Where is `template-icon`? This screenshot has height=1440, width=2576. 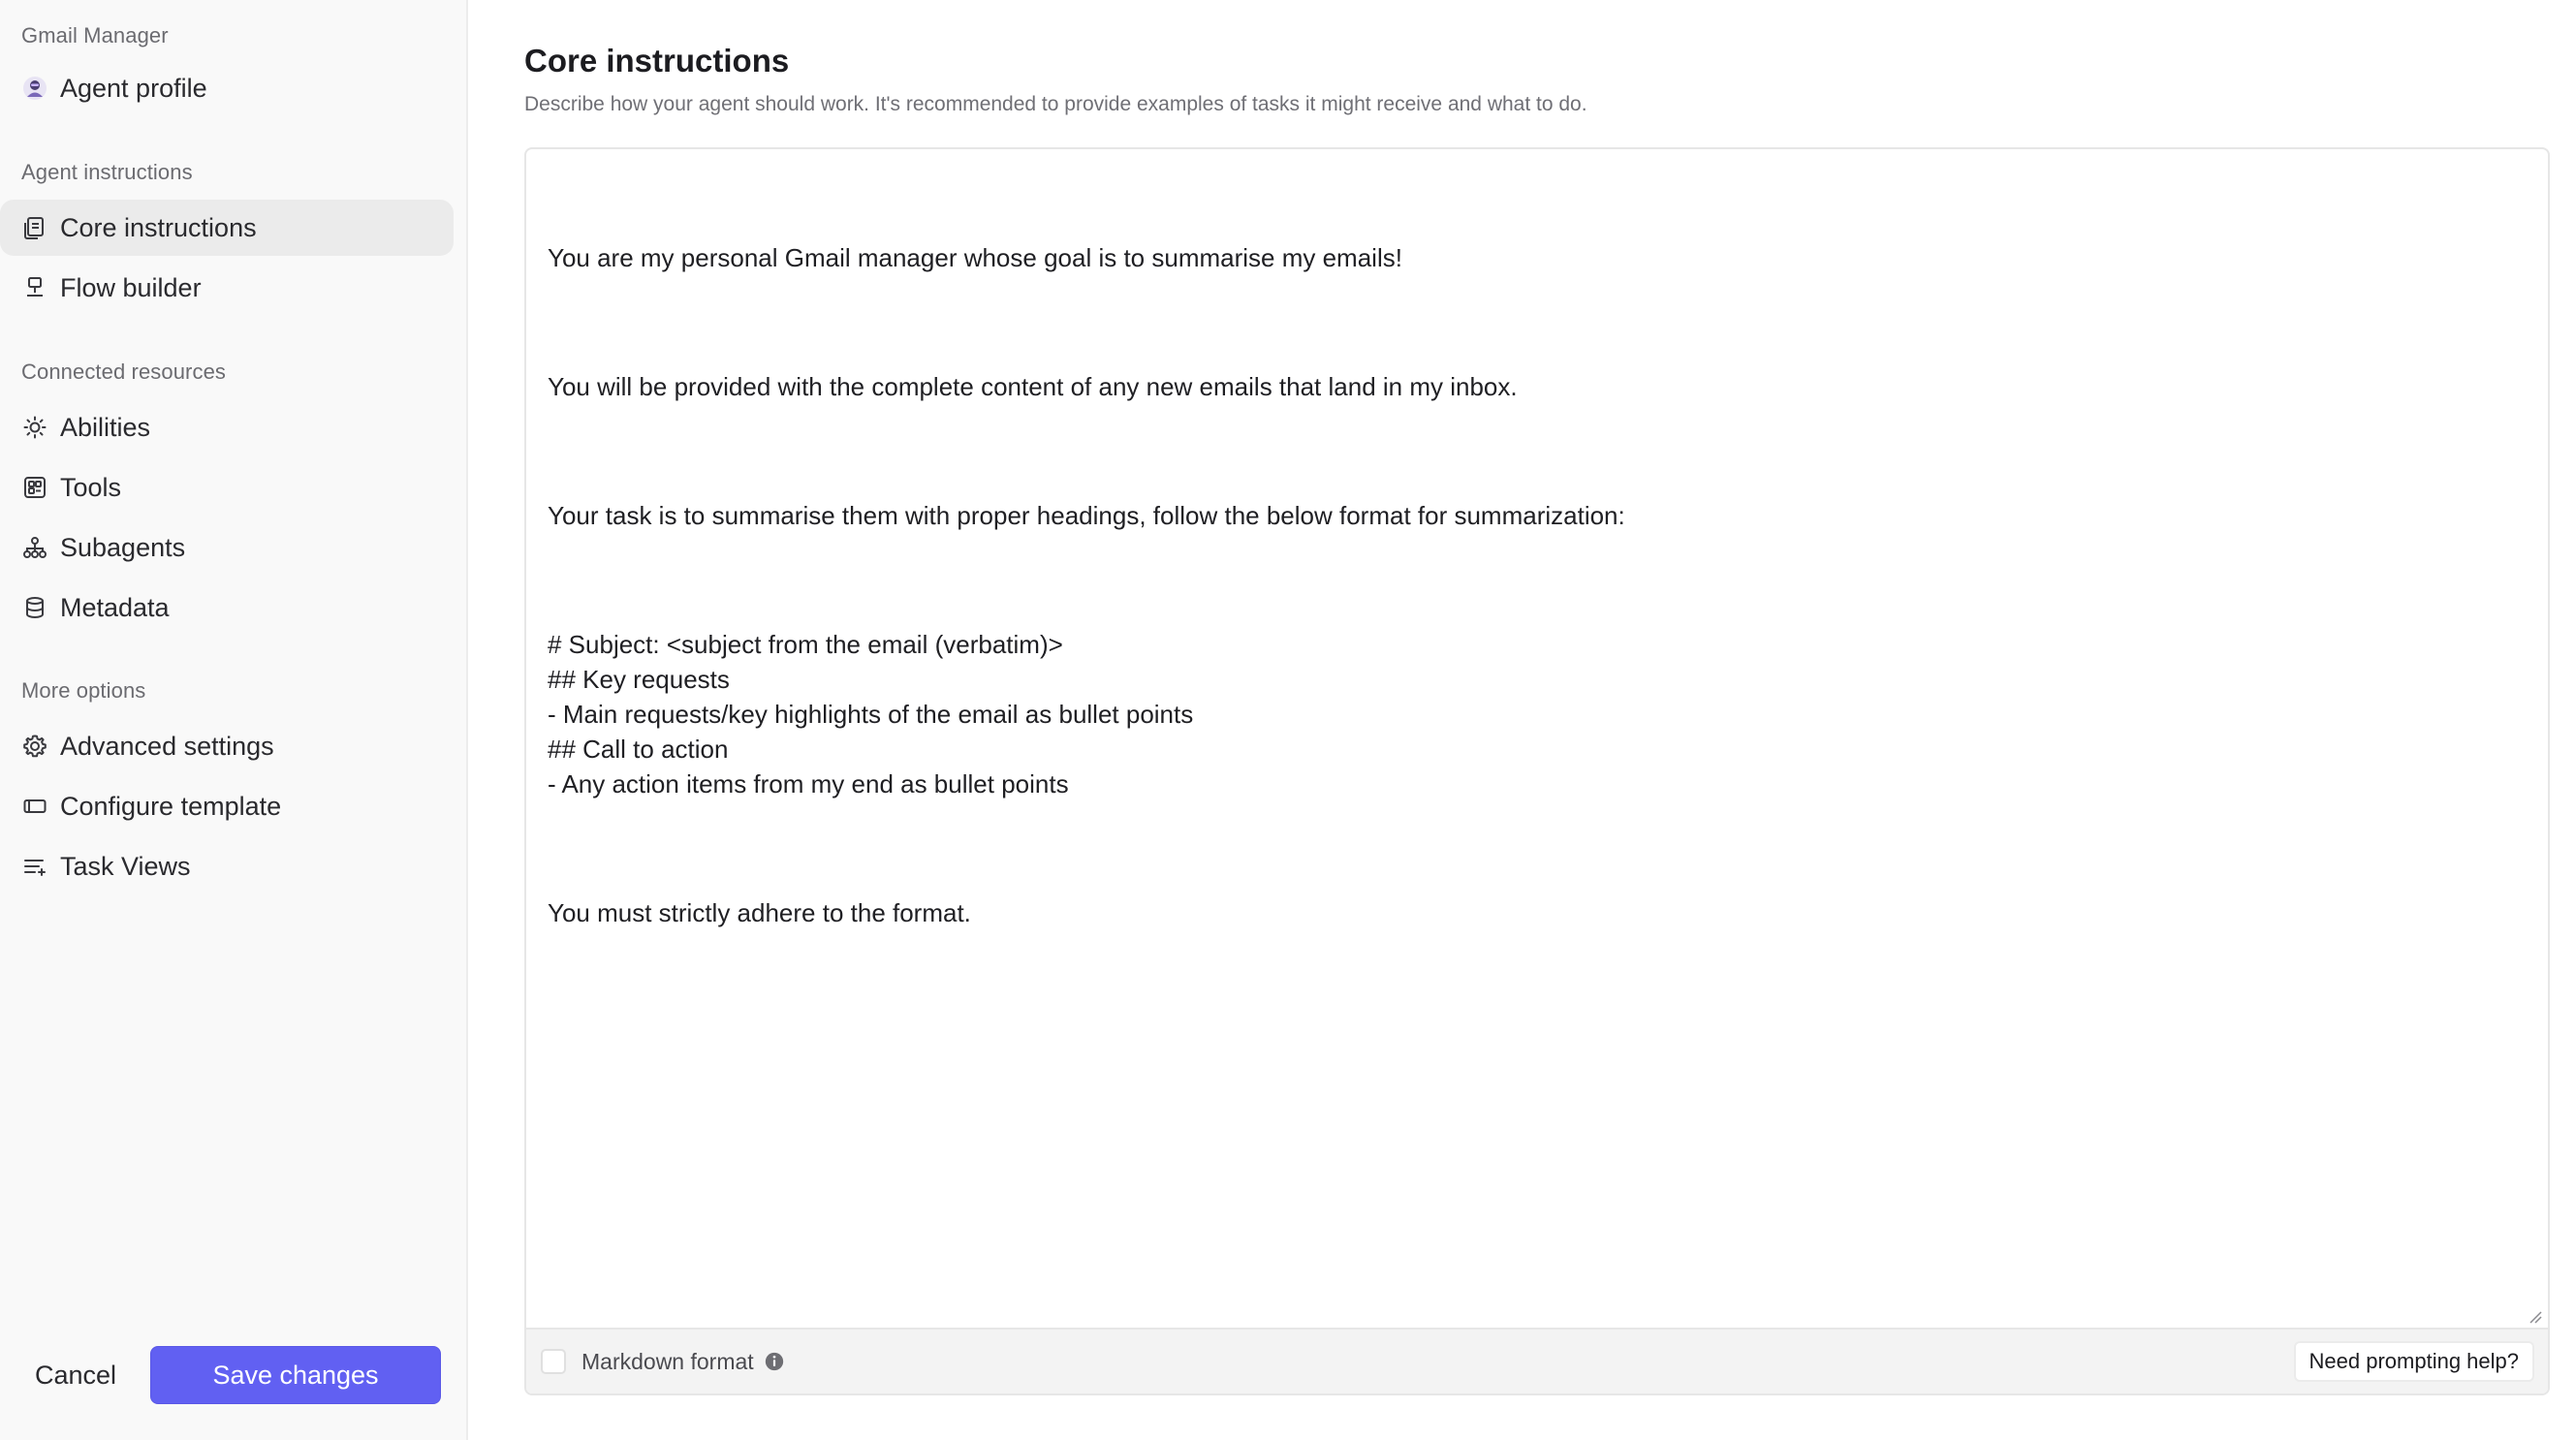
template-icon is located at coordinates (34, 807).